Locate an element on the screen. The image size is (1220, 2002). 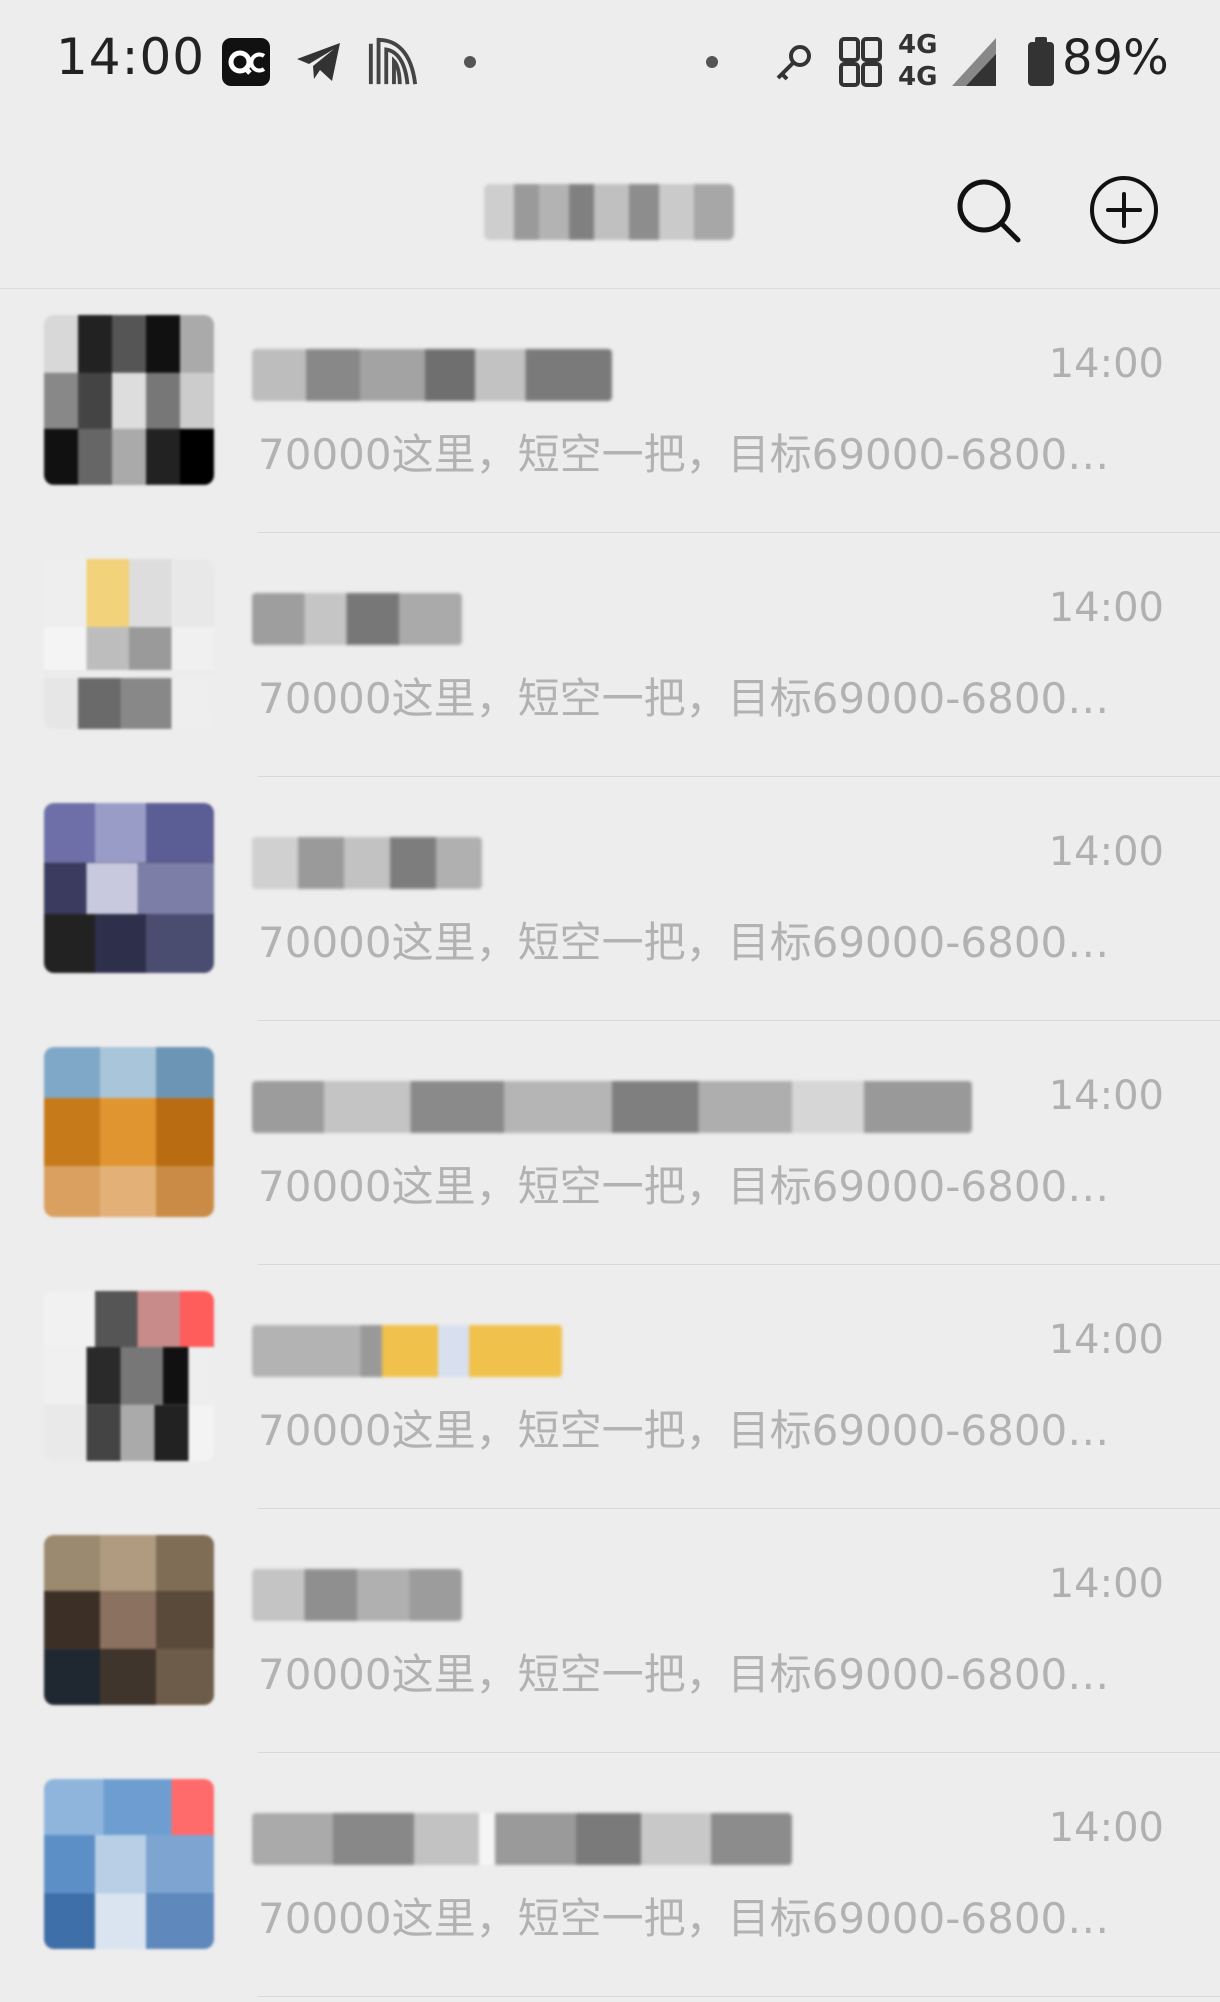
page-title-redacted is located at coordinates (609, 212).